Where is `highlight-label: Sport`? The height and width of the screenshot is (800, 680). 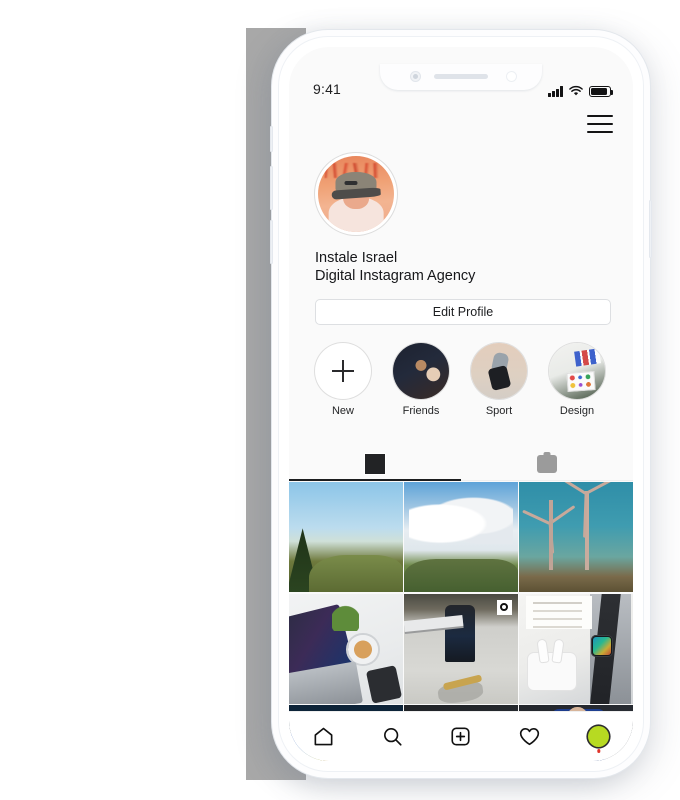 highlight-label: Sport is located at coordinates (499, 411).